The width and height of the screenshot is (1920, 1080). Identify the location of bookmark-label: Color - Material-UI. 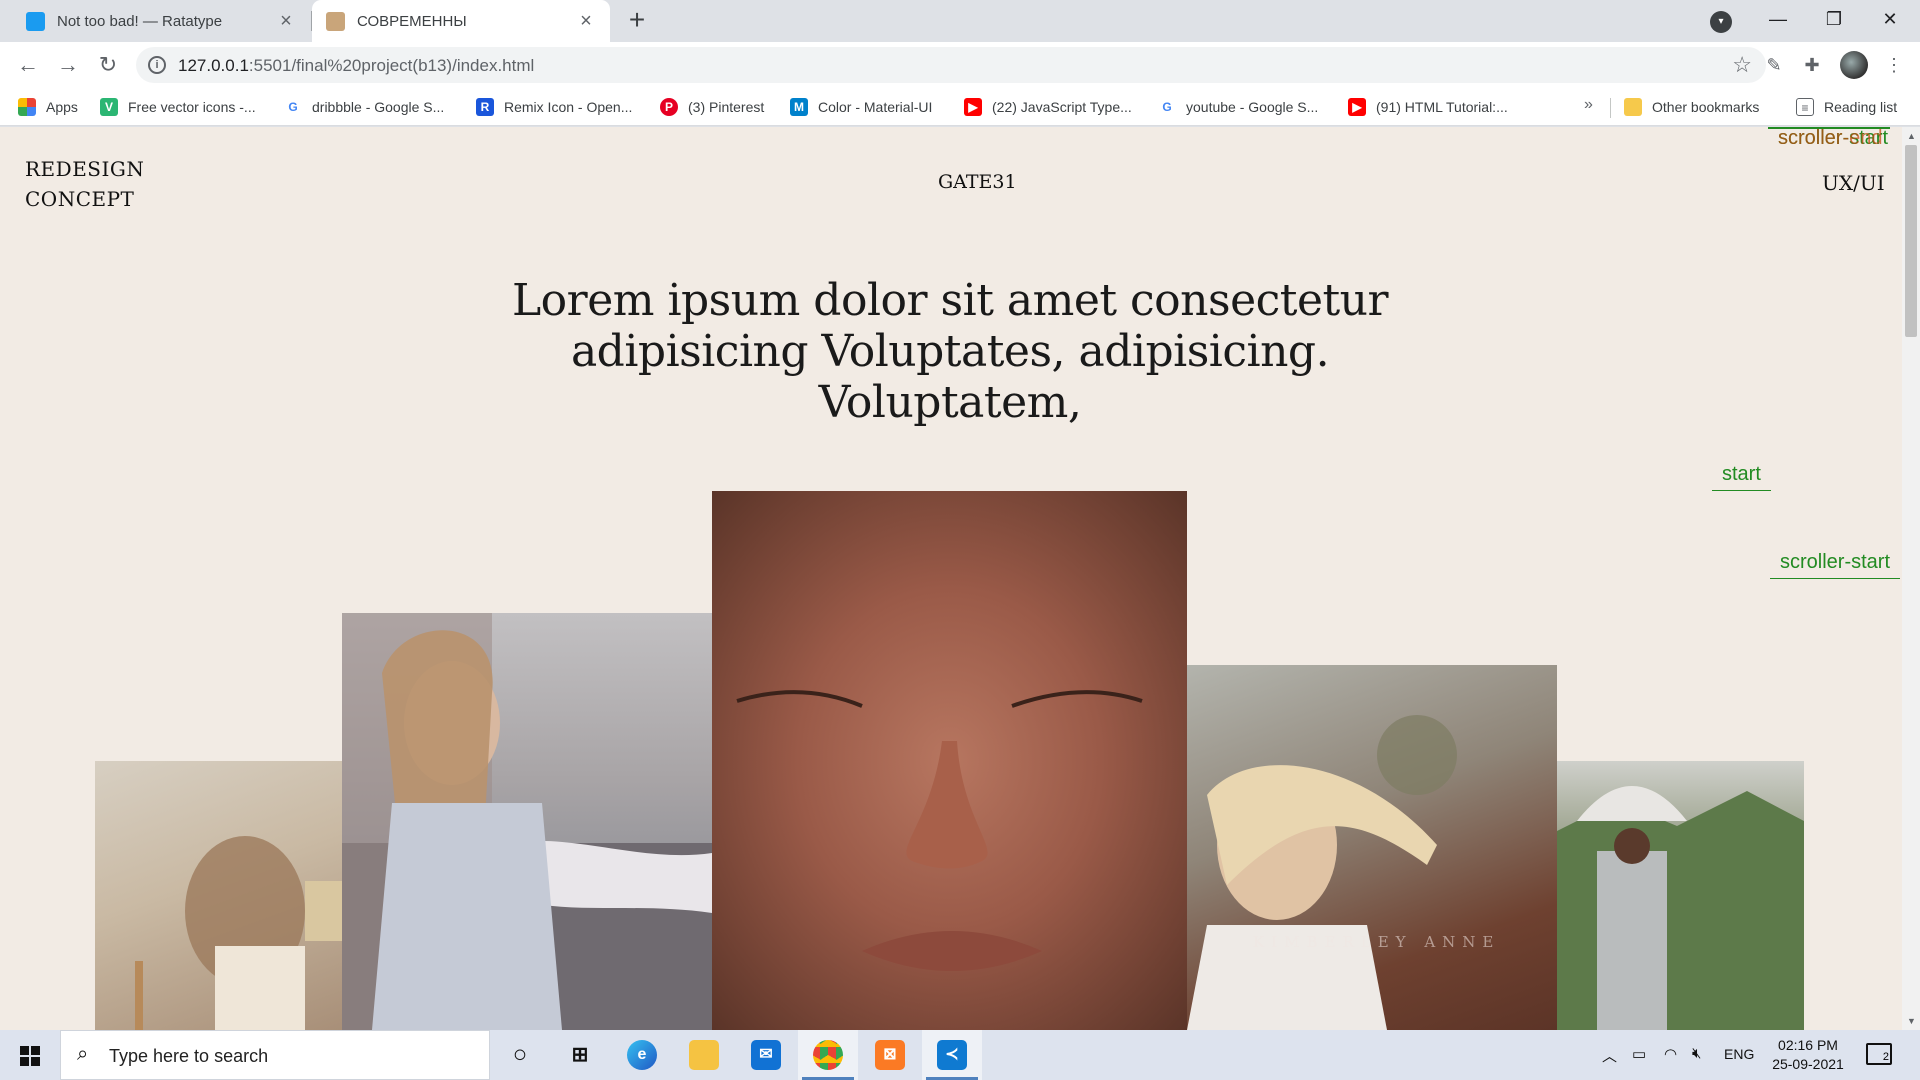
(875, 107).